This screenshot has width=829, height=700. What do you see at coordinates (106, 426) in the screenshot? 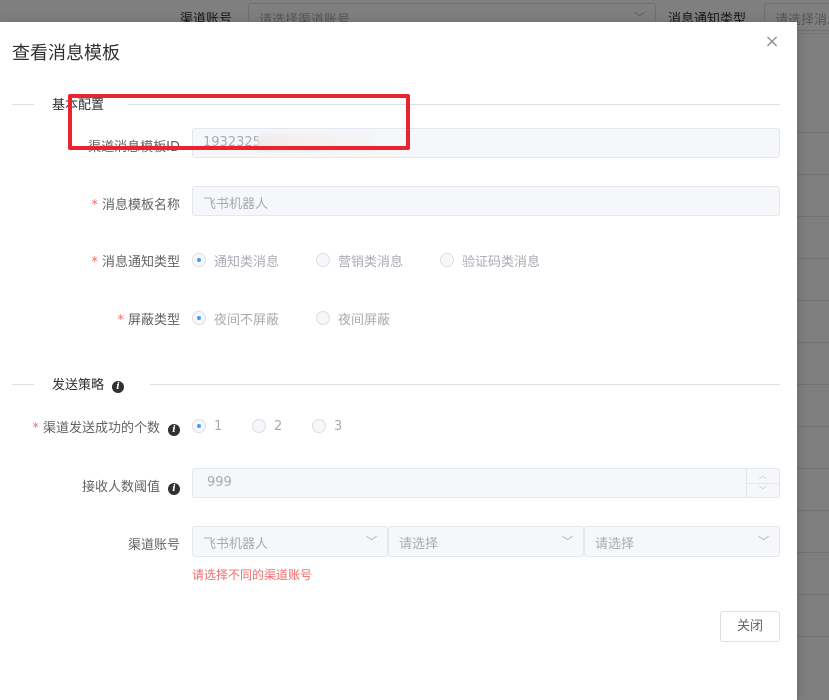
I see `success-count-label: * 渠道发送成功的个数 i` at bounding box center [106, 426].